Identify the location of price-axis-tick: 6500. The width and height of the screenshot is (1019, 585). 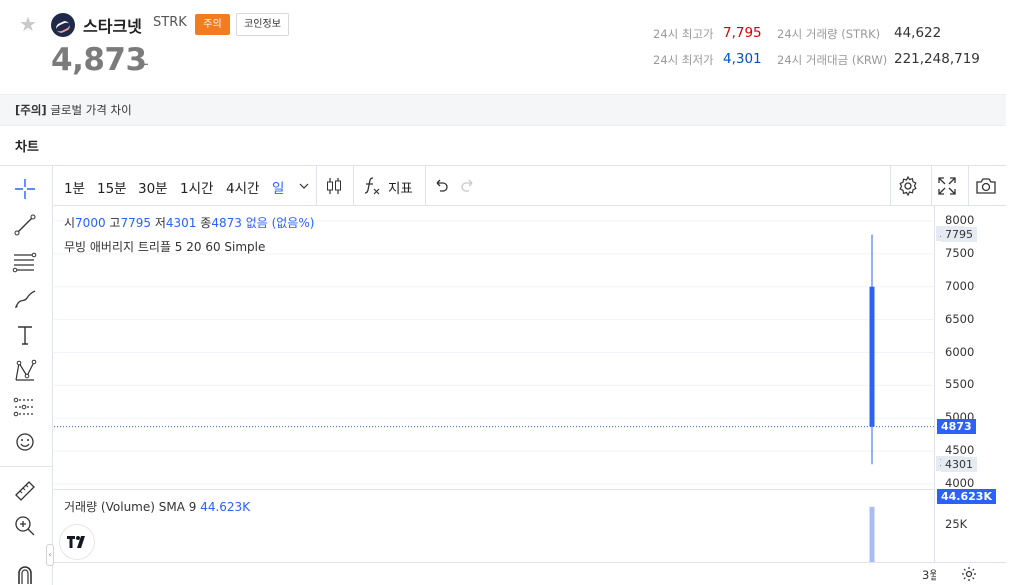
(960, 318).